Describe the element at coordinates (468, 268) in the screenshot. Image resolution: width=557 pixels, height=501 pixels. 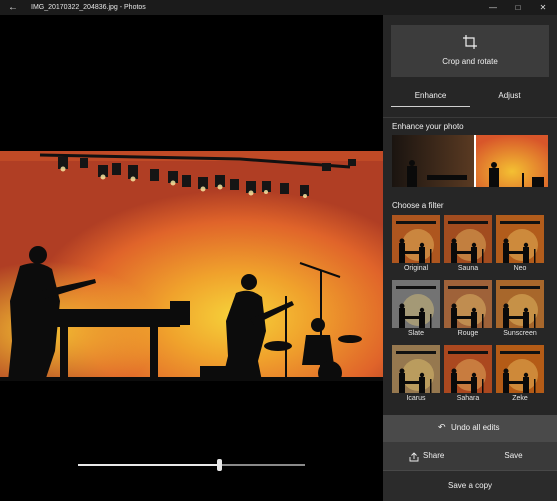
I see `filter-label: Sauna` at that location.